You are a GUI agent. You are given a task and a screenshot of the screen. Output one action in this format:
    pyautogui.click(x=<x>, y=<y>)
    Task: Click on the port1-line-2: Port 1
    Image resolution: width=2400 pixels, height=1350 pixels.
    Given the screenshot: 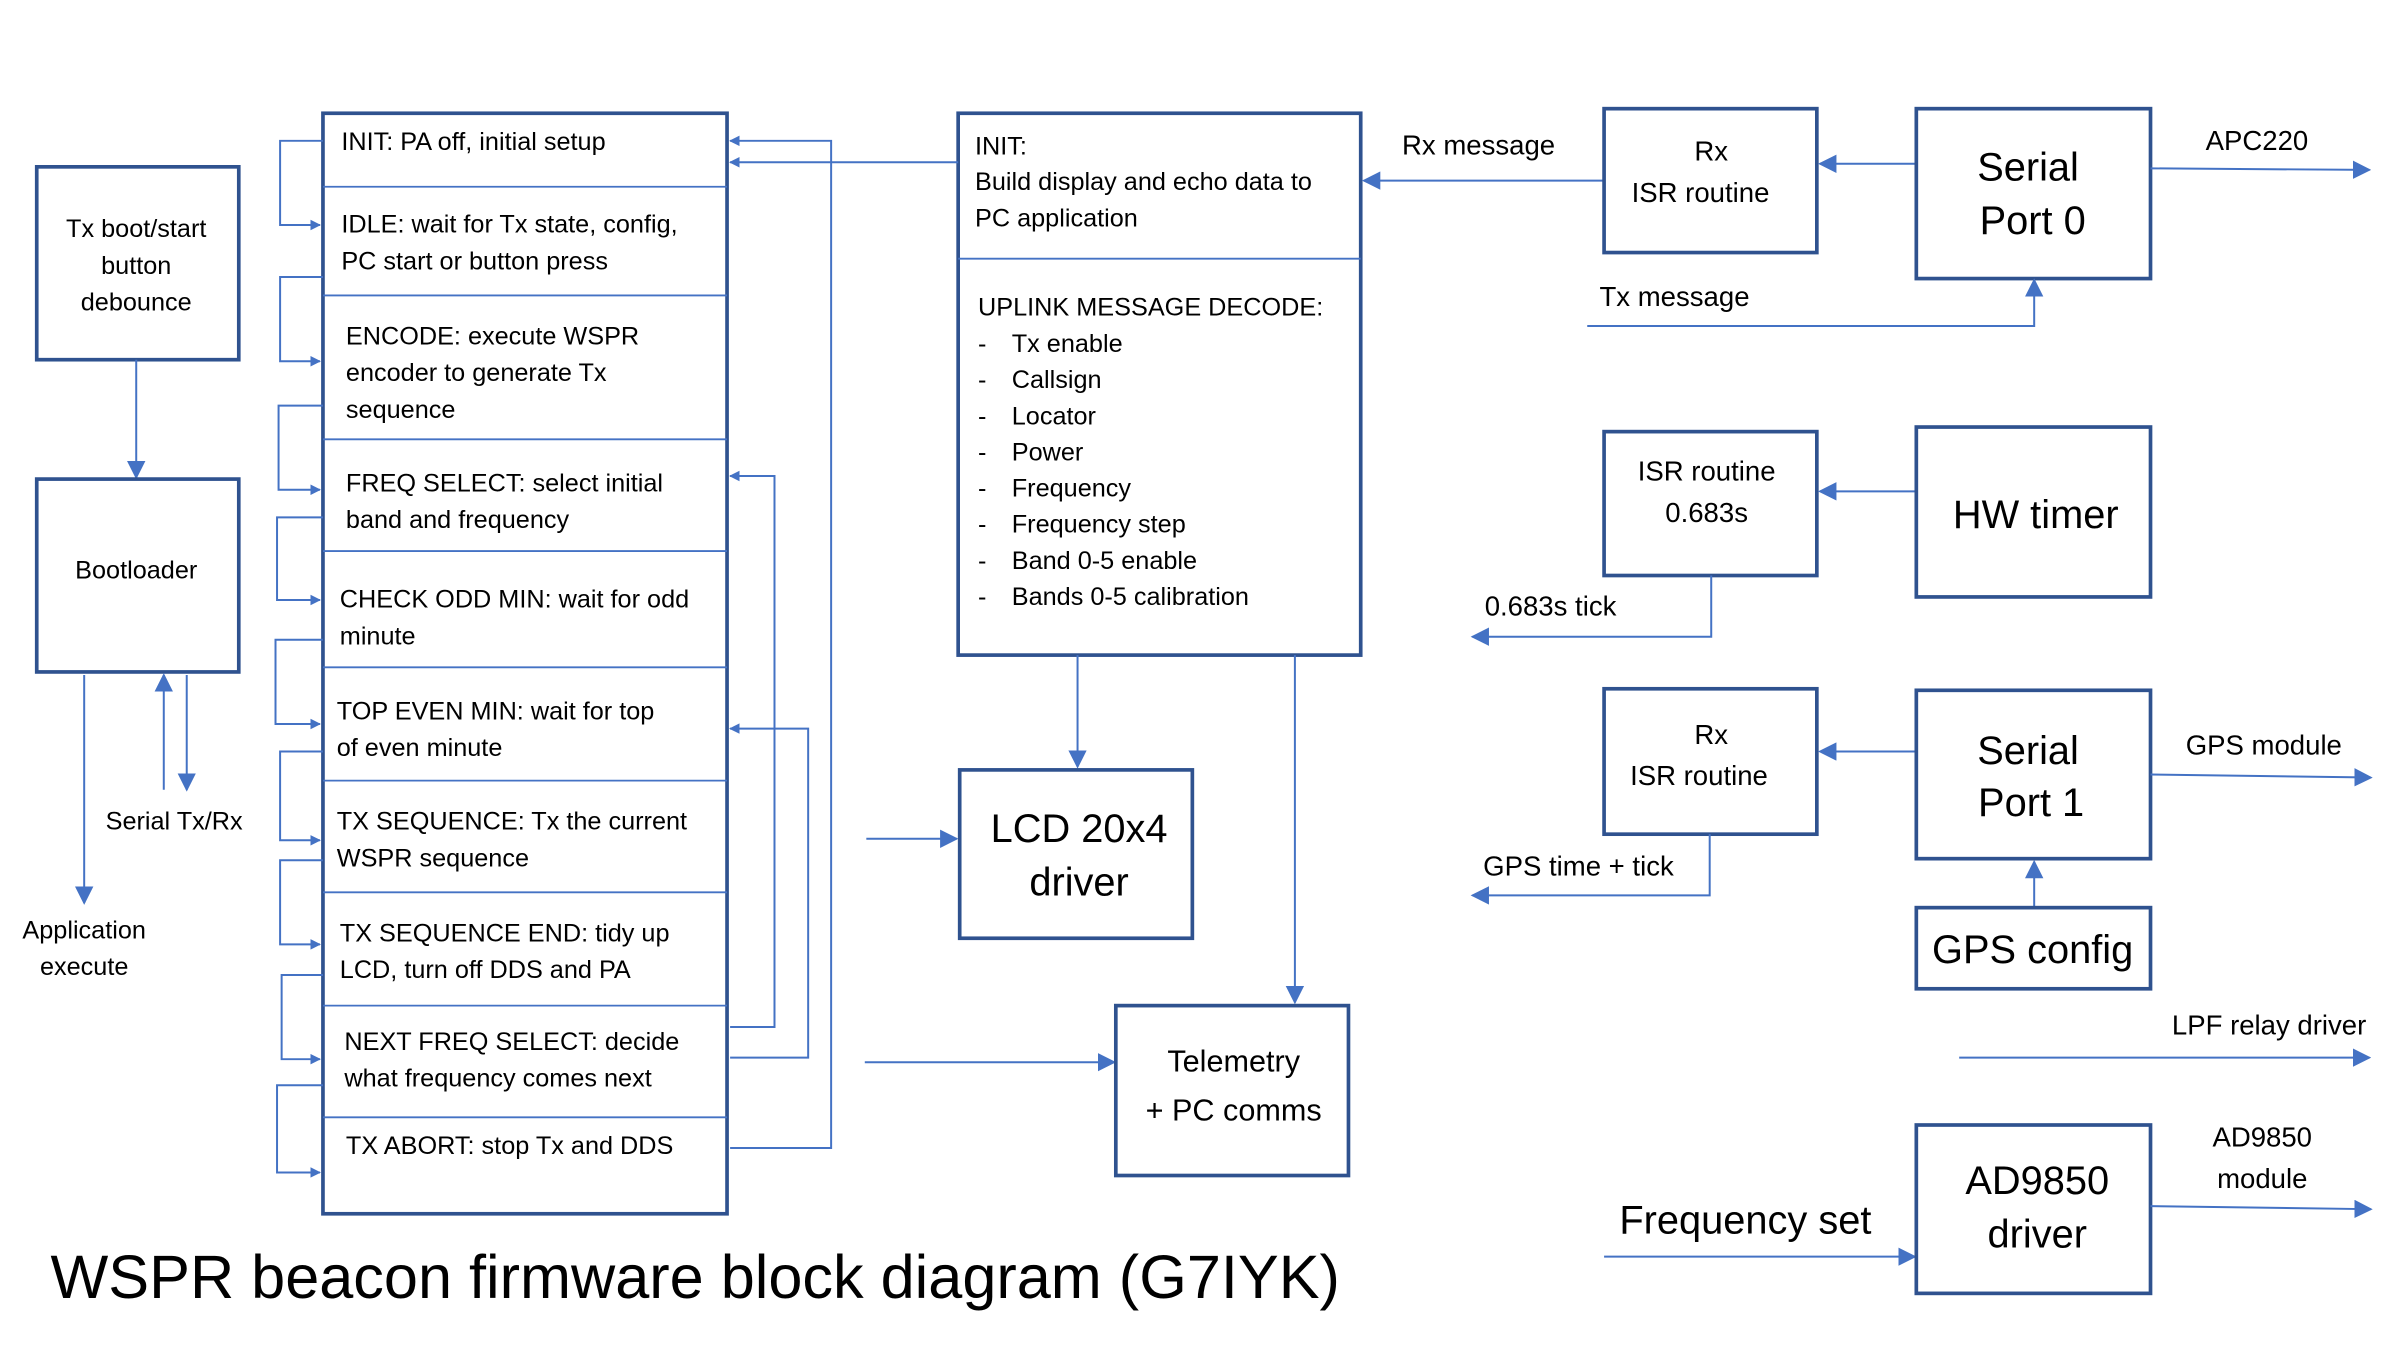 What is the action you would take?
    pyautogui.click(x=2031, y=803)
    